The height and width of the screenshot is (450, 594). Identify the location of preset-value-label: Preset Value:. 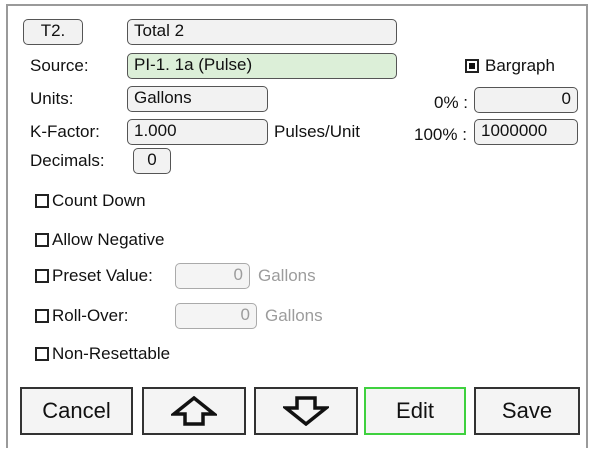
(102, 275).